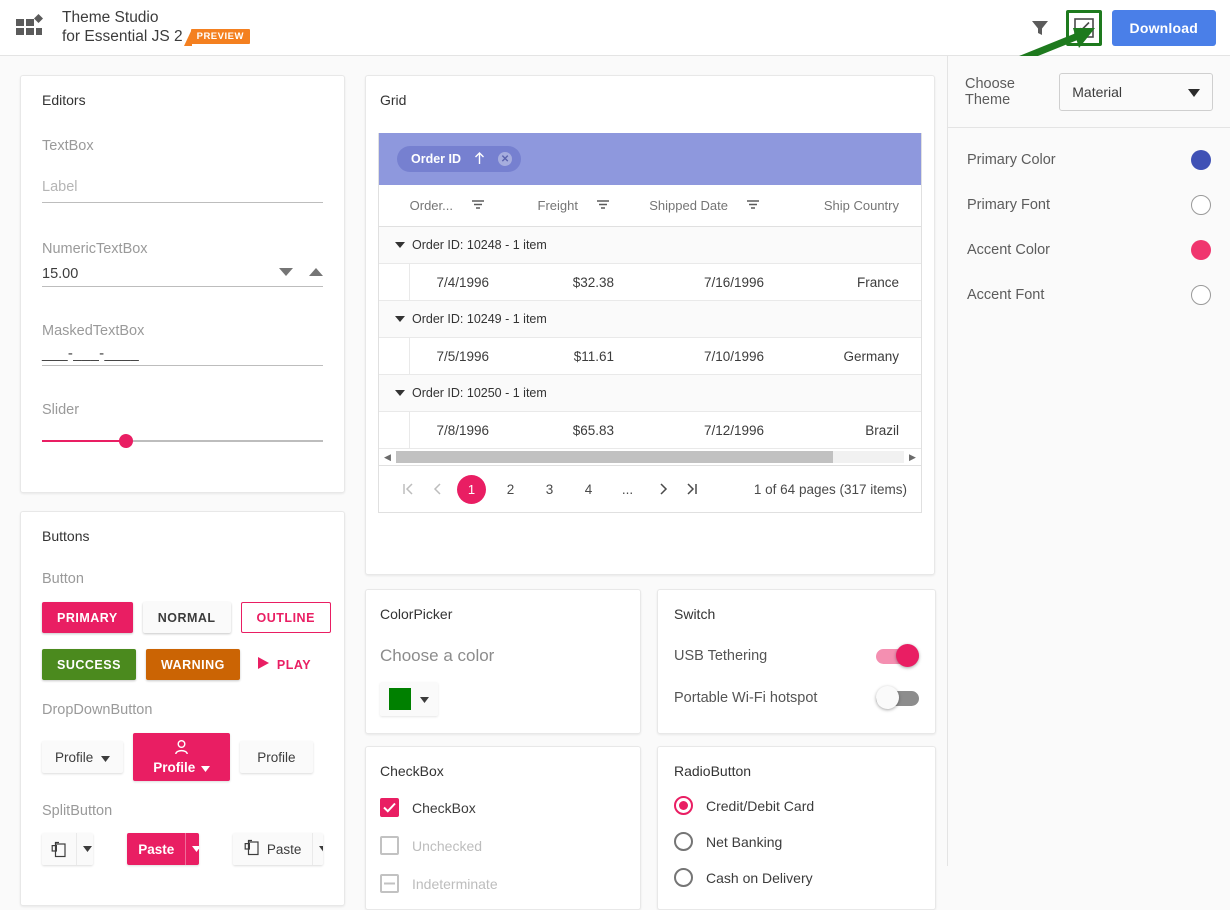 Image resolution: width=1230 pixels, height=910 pixels. I want to click on last-page-icon, so click(691, 489).